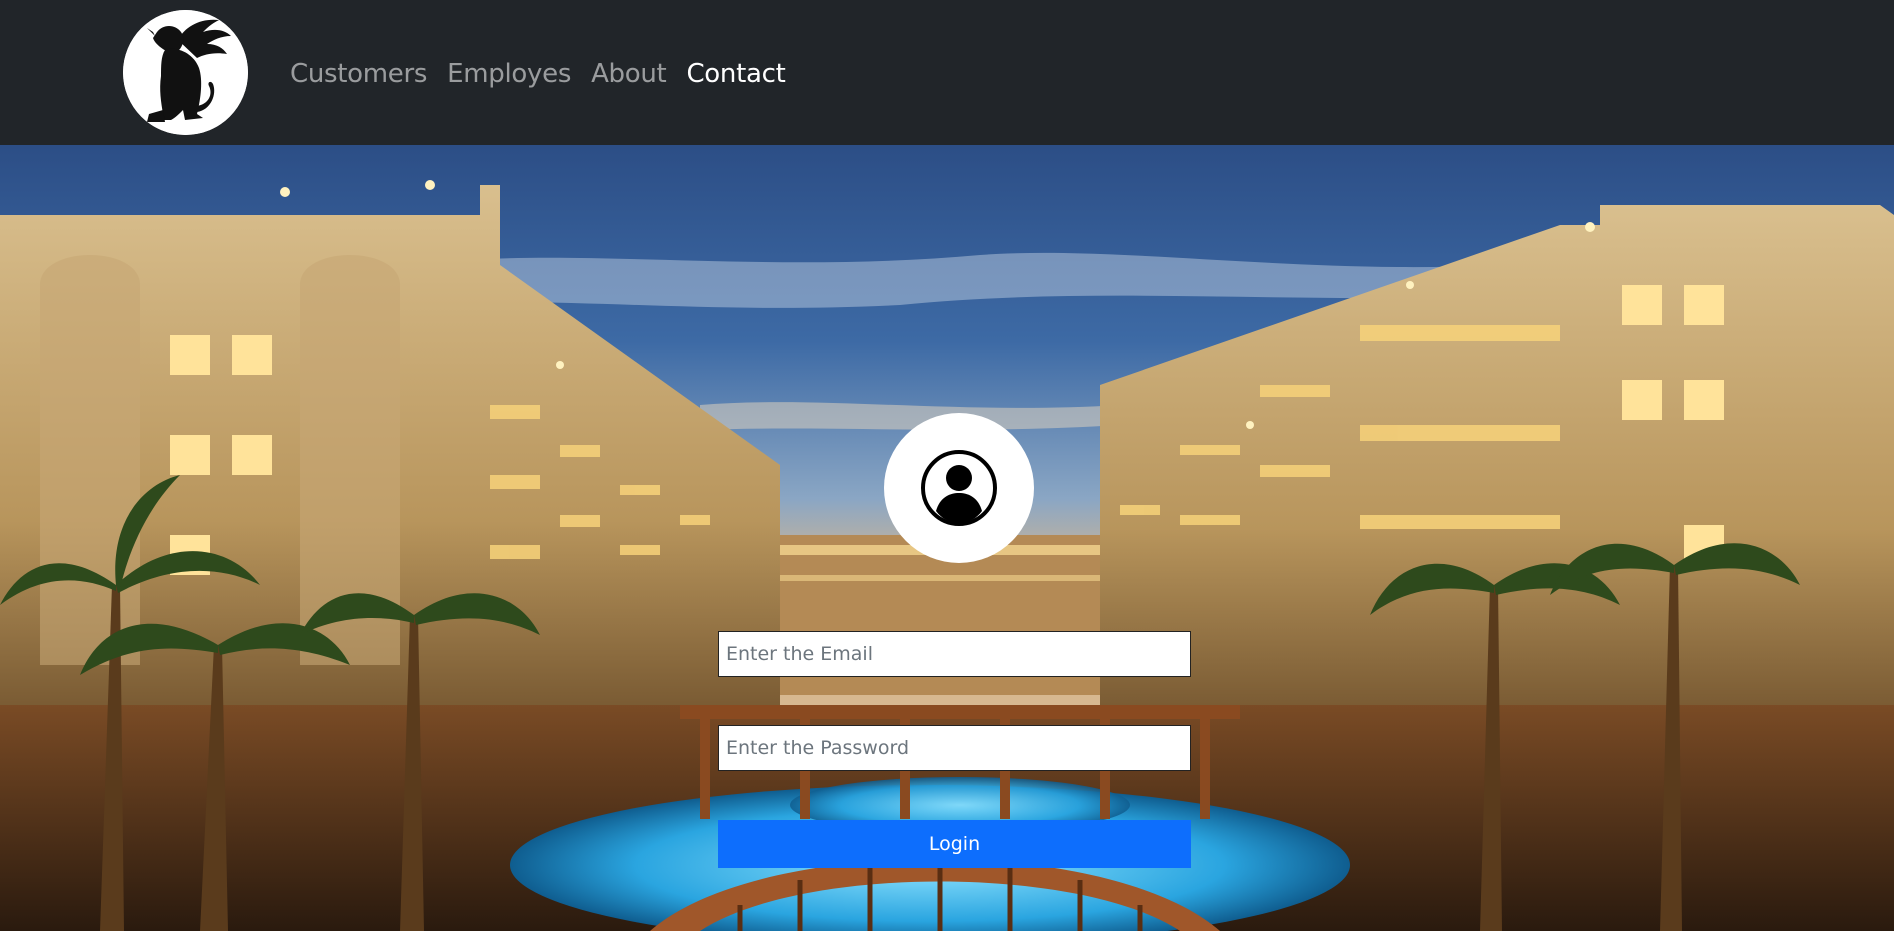 The height and width of the screenshot is (931, 1894). What do you see at coordinates (358, 74) in the screenshot?
I see `nav-link-customers: Customers` at bounding box center [358, 74].